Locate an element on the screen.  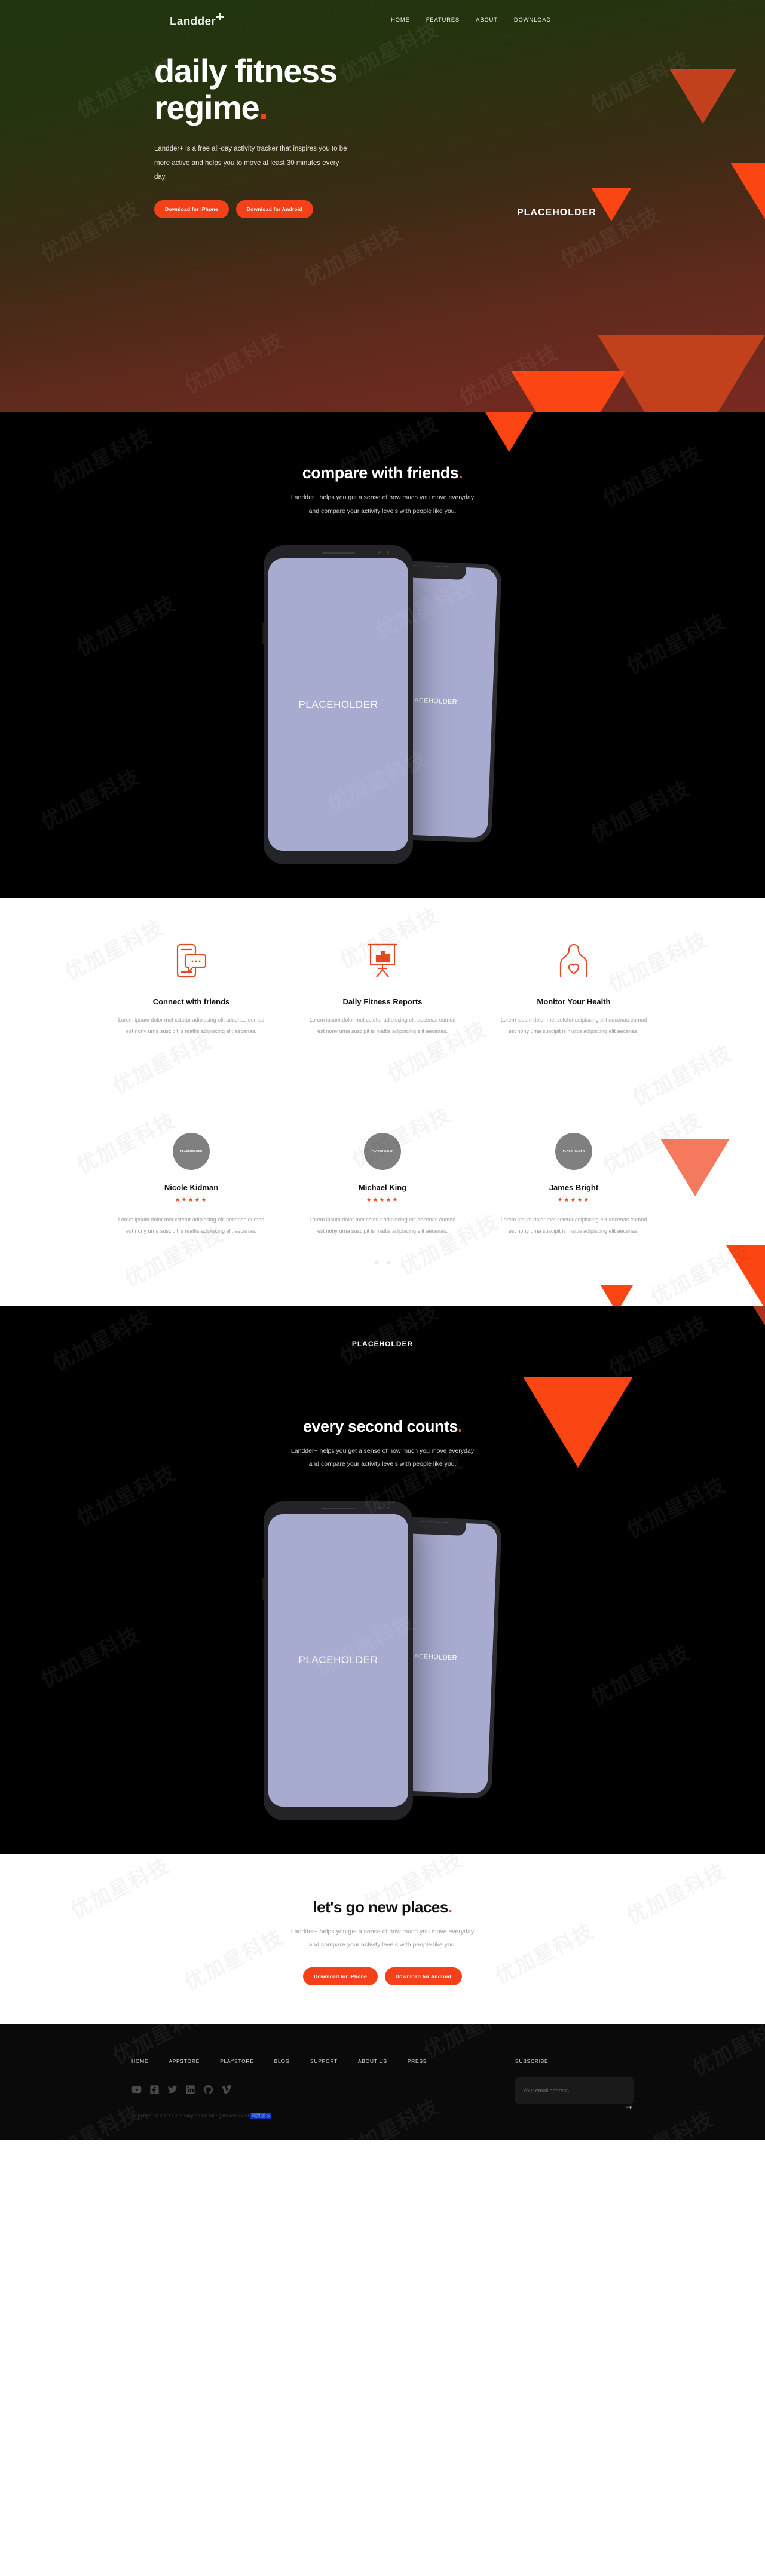
testimonial-name: James Bright is located at coordinates (574, 1187).